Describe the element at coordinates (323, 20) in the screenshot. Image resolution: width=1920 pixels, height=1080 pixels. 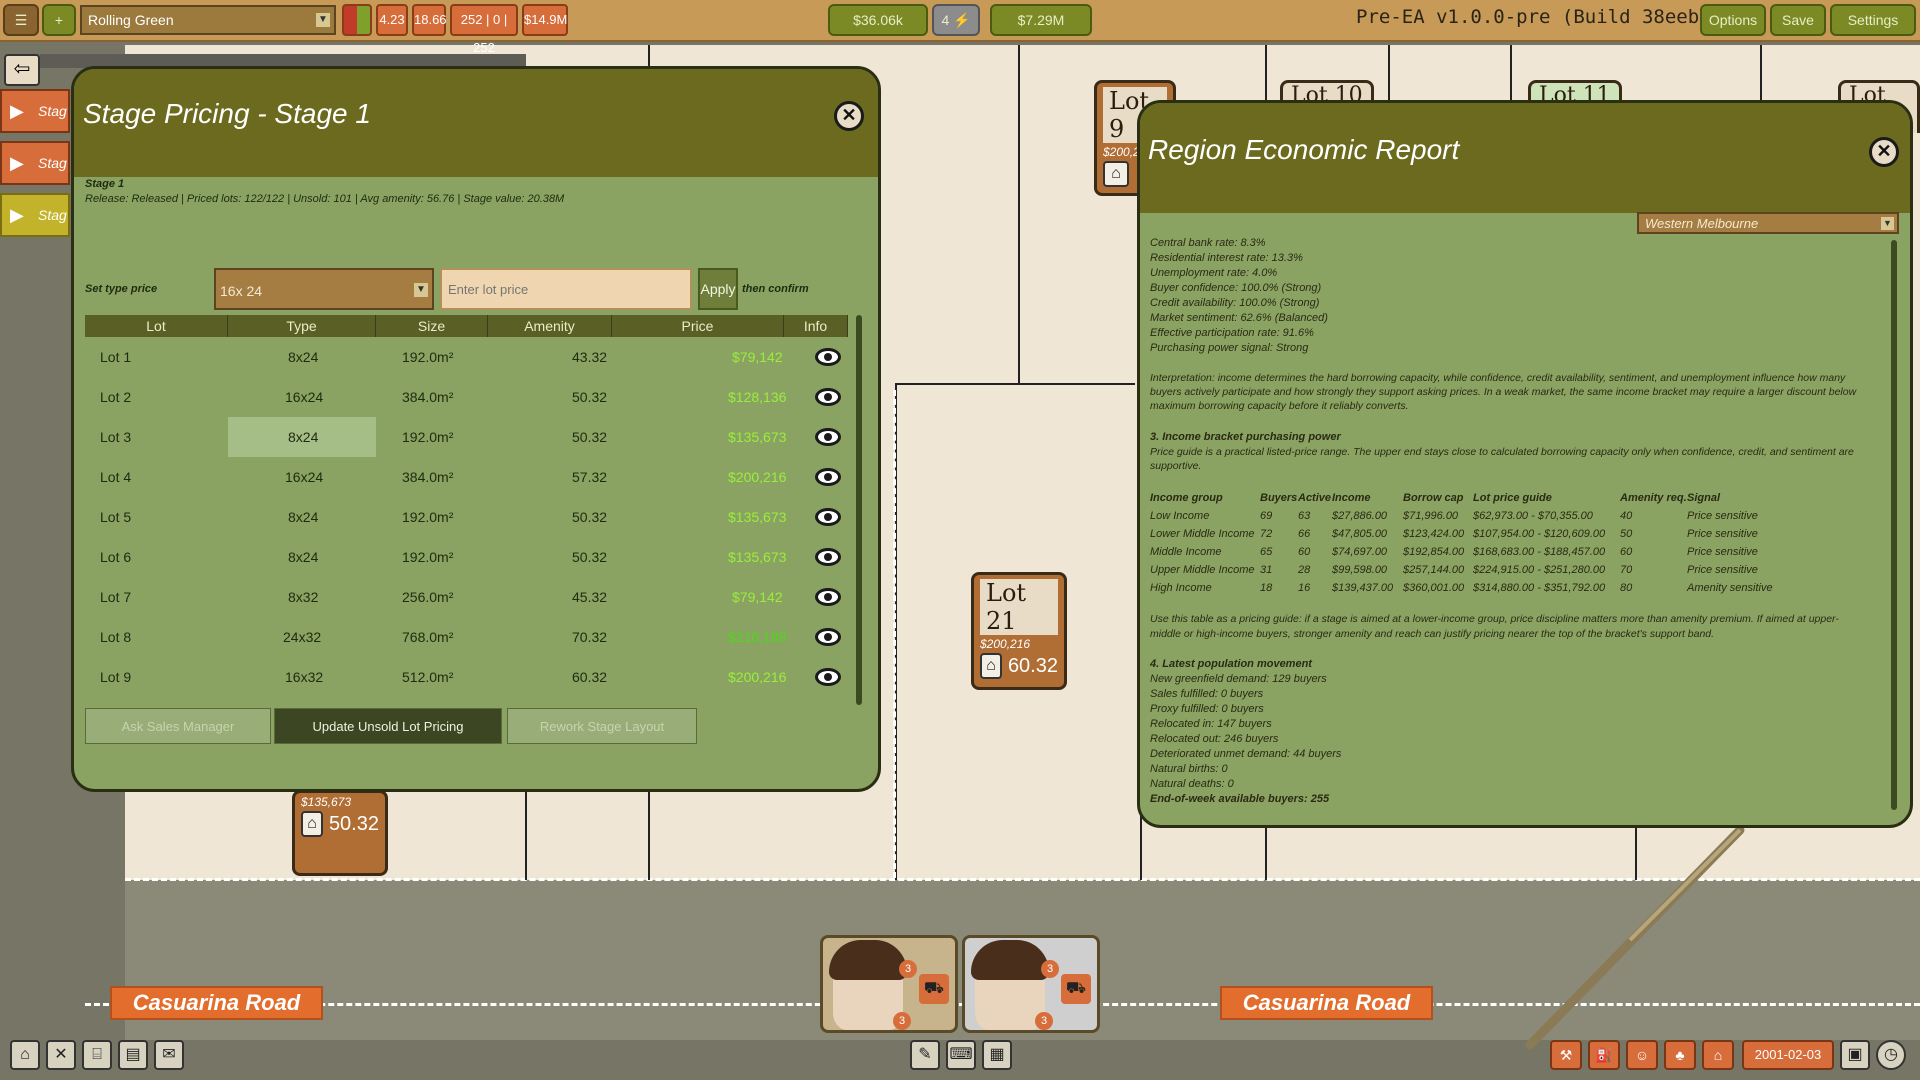
I see `chevron-down-icon: ▼` at that location.